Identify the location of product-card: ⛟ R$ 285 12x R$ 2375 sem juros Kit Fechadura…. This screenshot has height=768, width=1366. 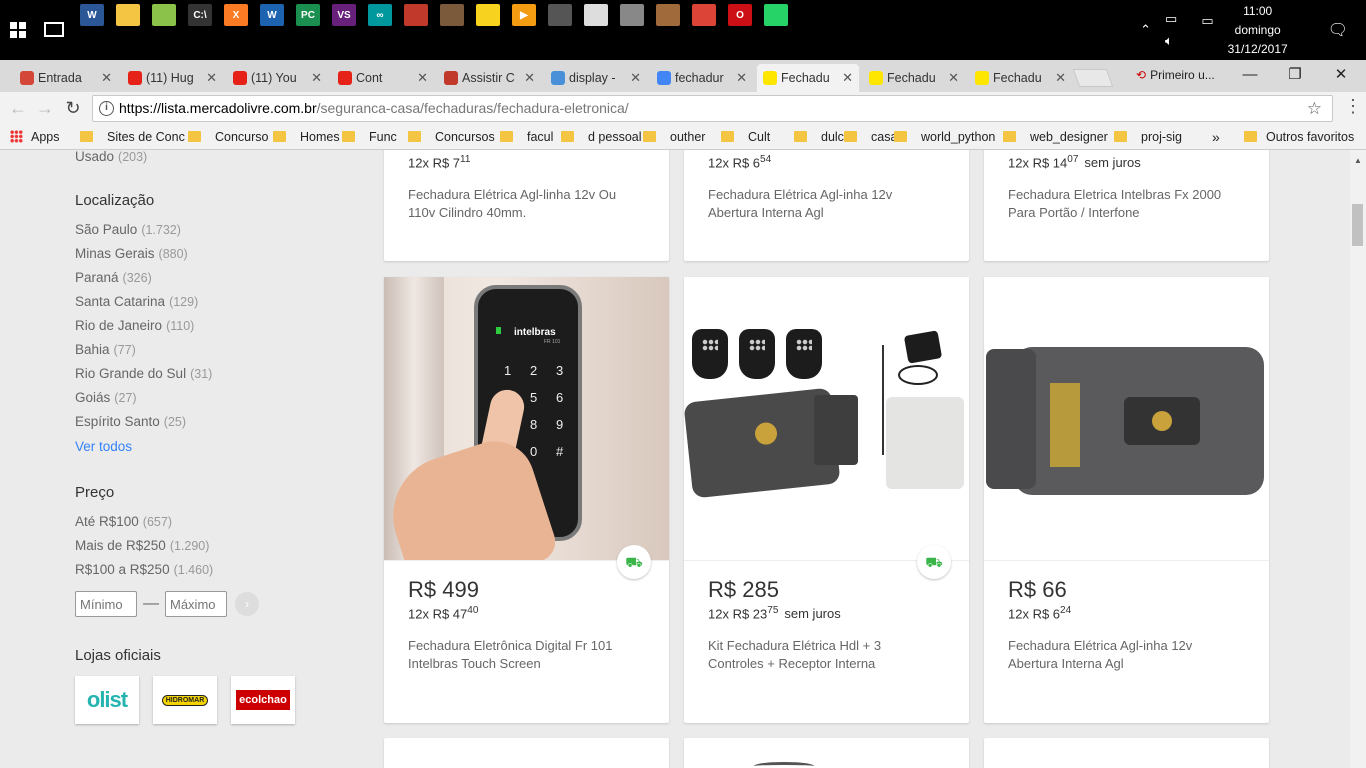
(826, 500).